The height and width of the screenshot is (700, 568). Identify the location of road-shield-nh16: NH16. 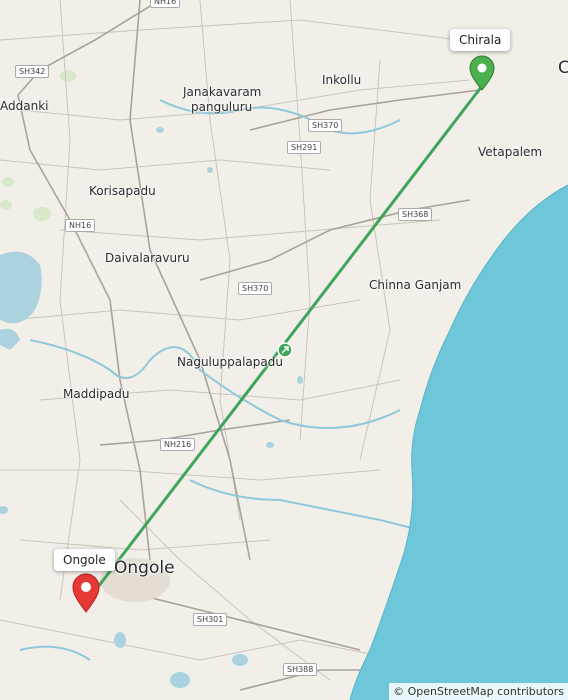
(80, 225).